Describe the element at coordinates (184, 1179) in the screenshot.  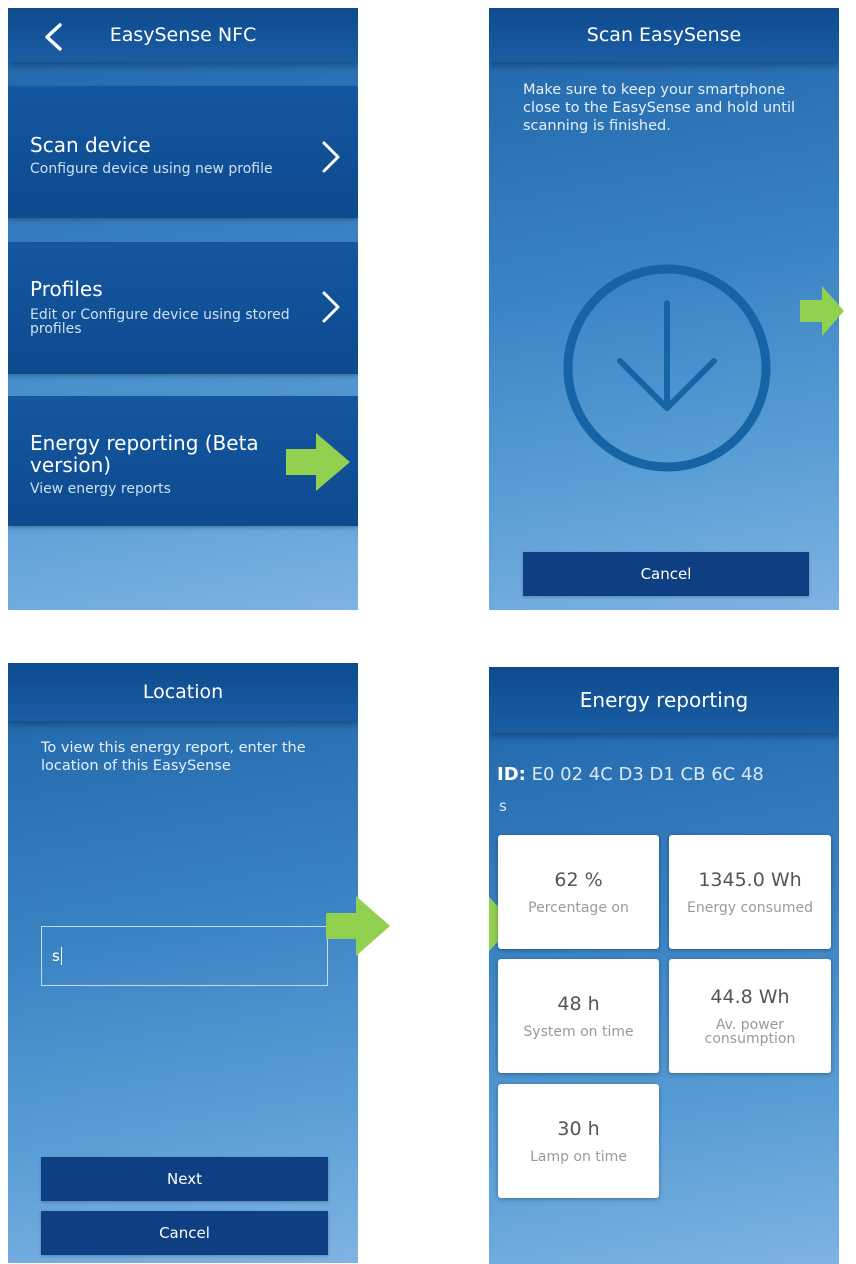
I see `next-button: Next` at that location.